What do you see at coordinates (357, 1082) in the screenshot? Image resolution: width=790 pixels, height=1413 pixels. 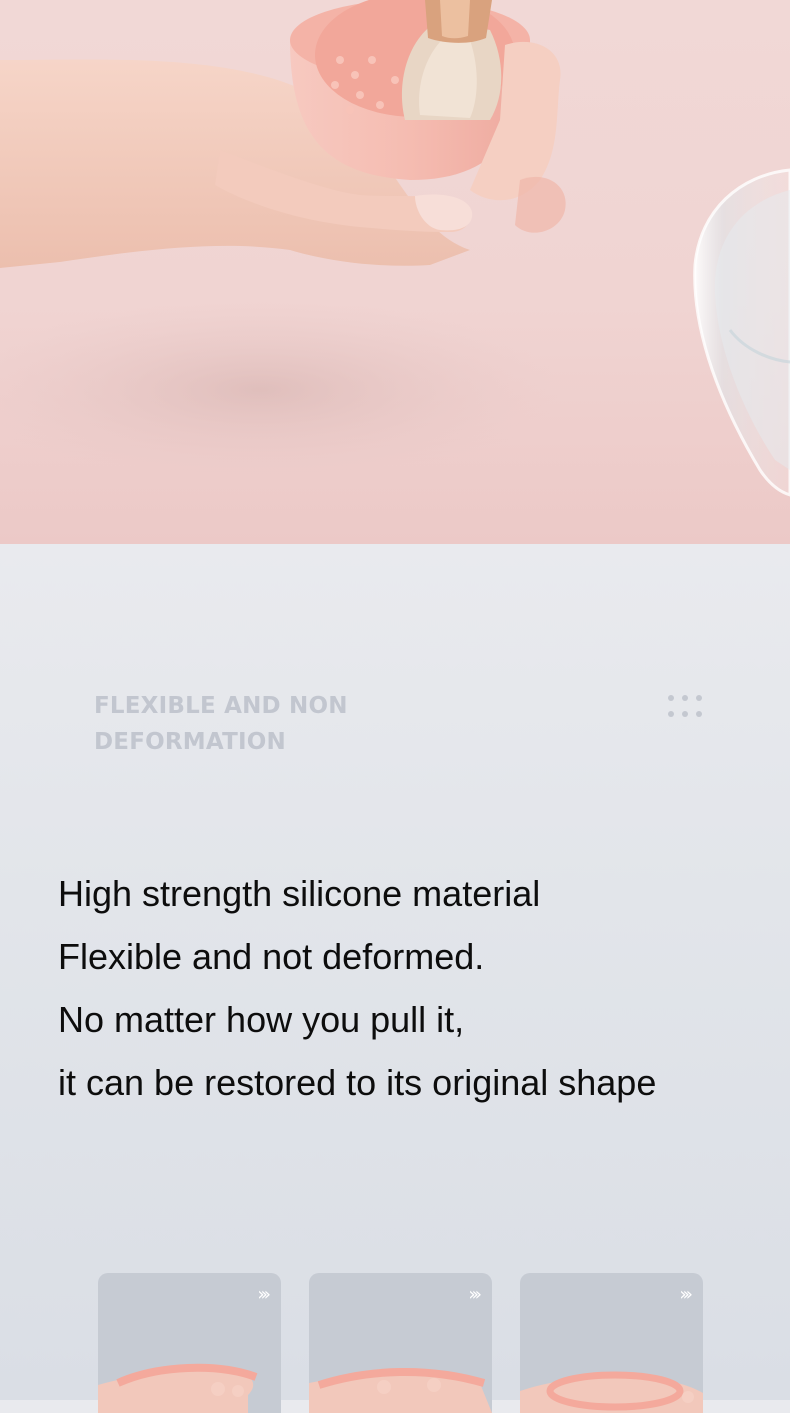 I see `description-line: it can be restored to its original shape` at bounding box center [357, 1082].